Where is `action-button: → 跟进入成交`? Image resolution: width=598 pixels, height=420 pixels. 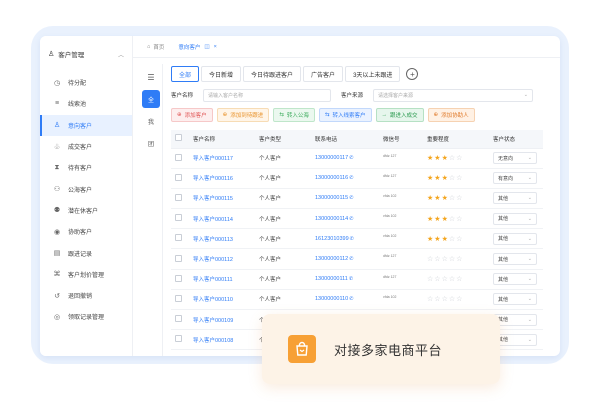 action-button: → 跟进入成交 is located at coordinates (399, 115).